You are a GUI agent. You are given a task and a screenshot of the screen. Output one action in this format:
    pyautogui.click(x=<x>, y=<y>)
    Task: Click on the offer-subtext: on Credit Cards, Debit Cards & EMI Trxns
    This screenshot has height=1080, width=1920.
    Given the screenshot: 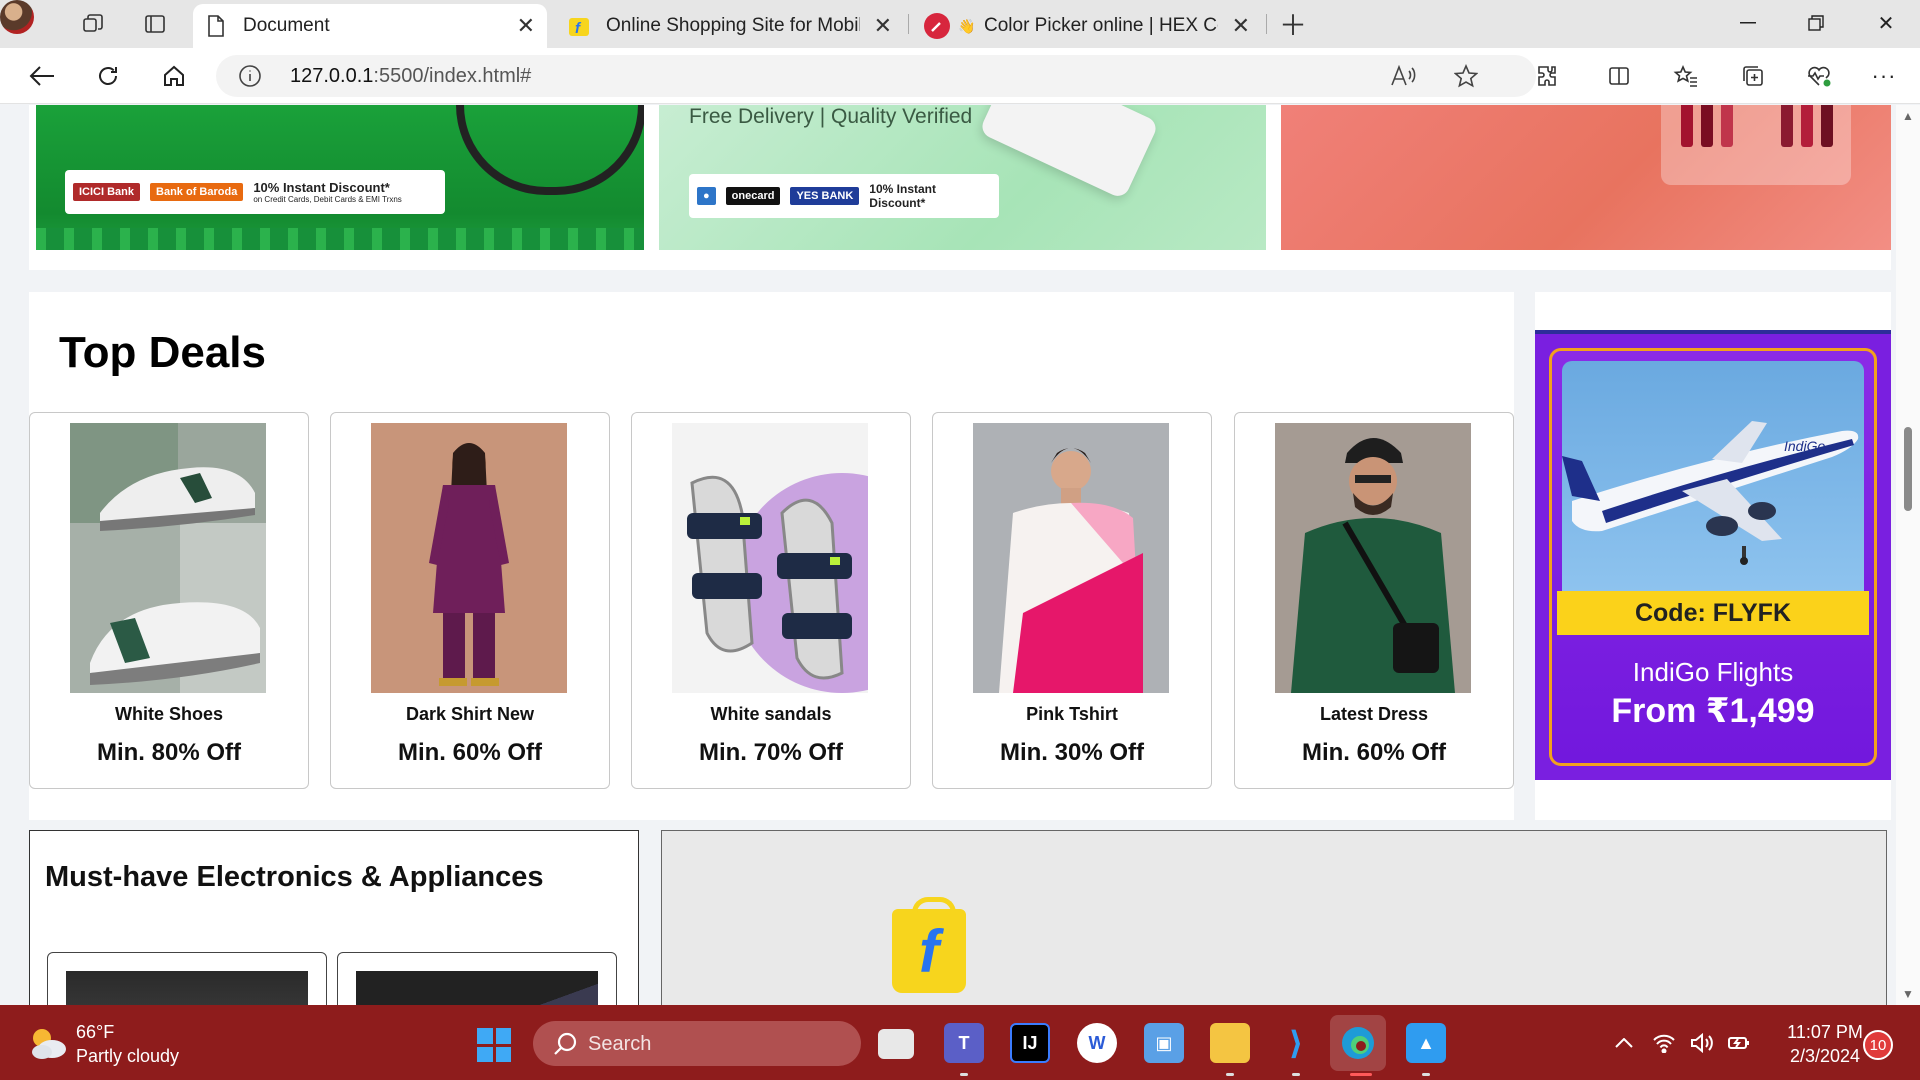 What is the action you would take?
    pyautogui.click(x=327, y=199)
    